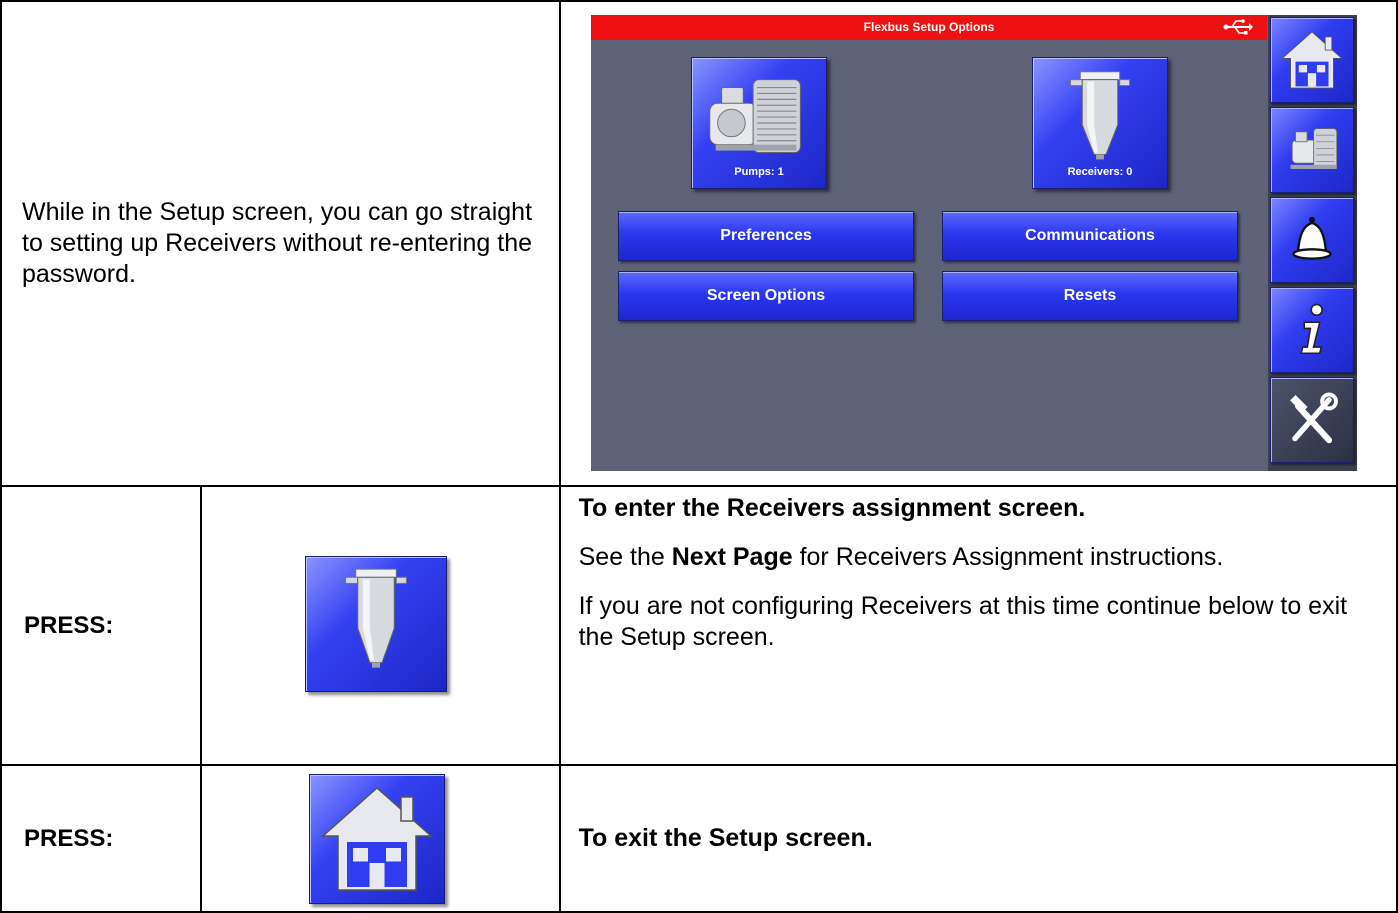  What do you see at coordinates (1238, 27) in the screenshot?
I see `usb-icon` at bounding box center [1238, 27].